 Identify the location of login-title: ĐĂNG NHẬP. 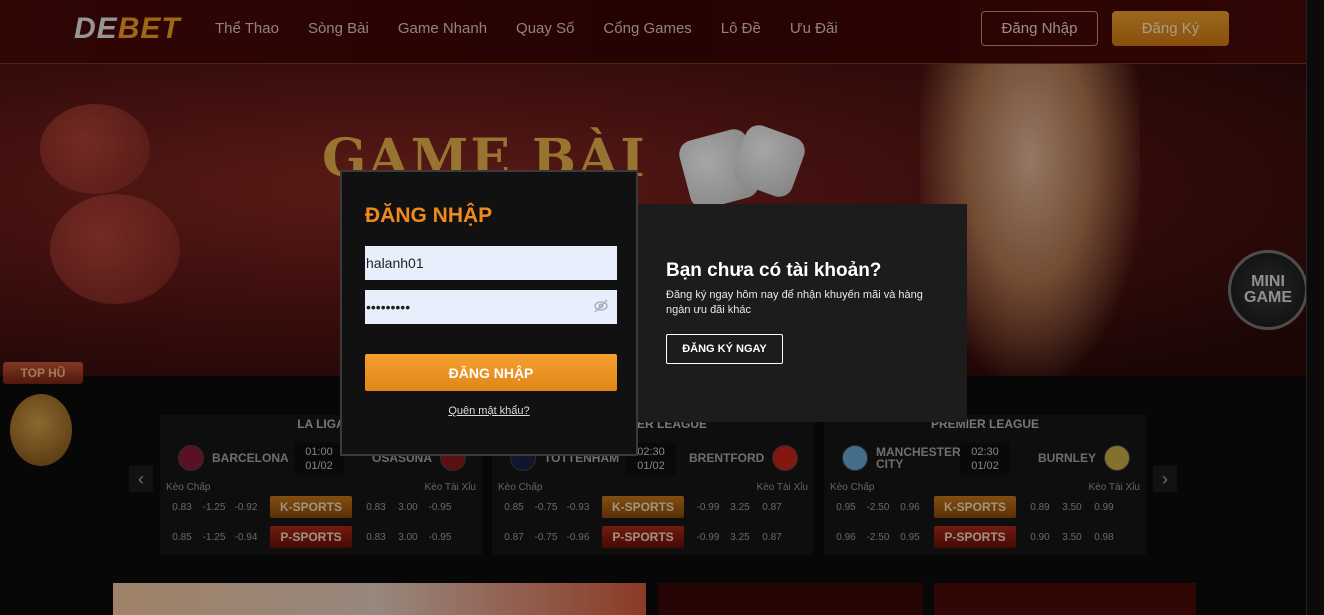
(429, 215).